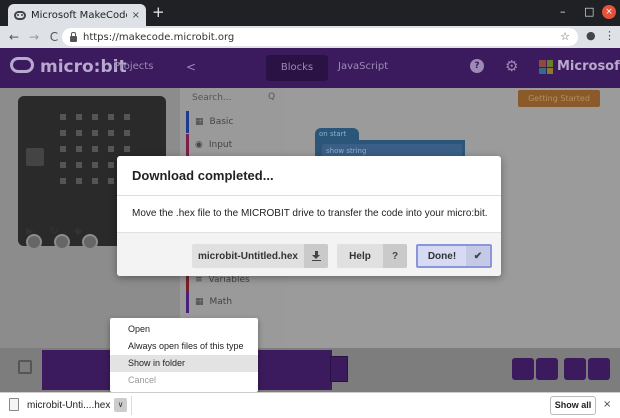  What do you see at coordinates (316, 256) in the screenshot?
I see `download-icon` at bounding box center [316, 256].